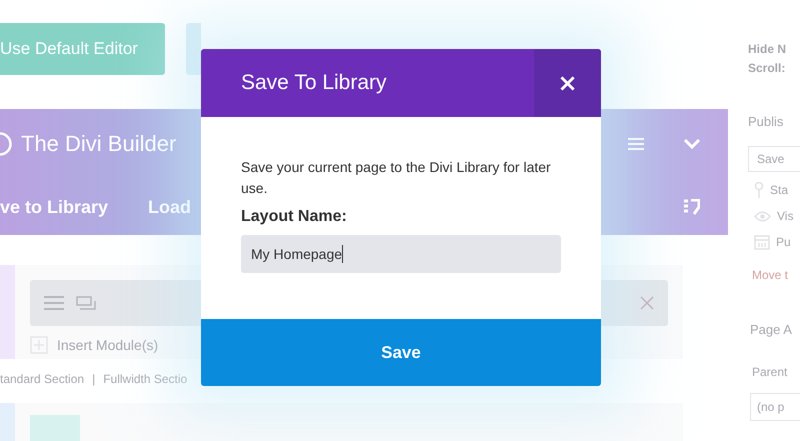 This screenshot has width=800, height=441. Describe the element at coordinates (768, 49) in the screenshot. I see `sidebar-heading: Hide N` at that location.